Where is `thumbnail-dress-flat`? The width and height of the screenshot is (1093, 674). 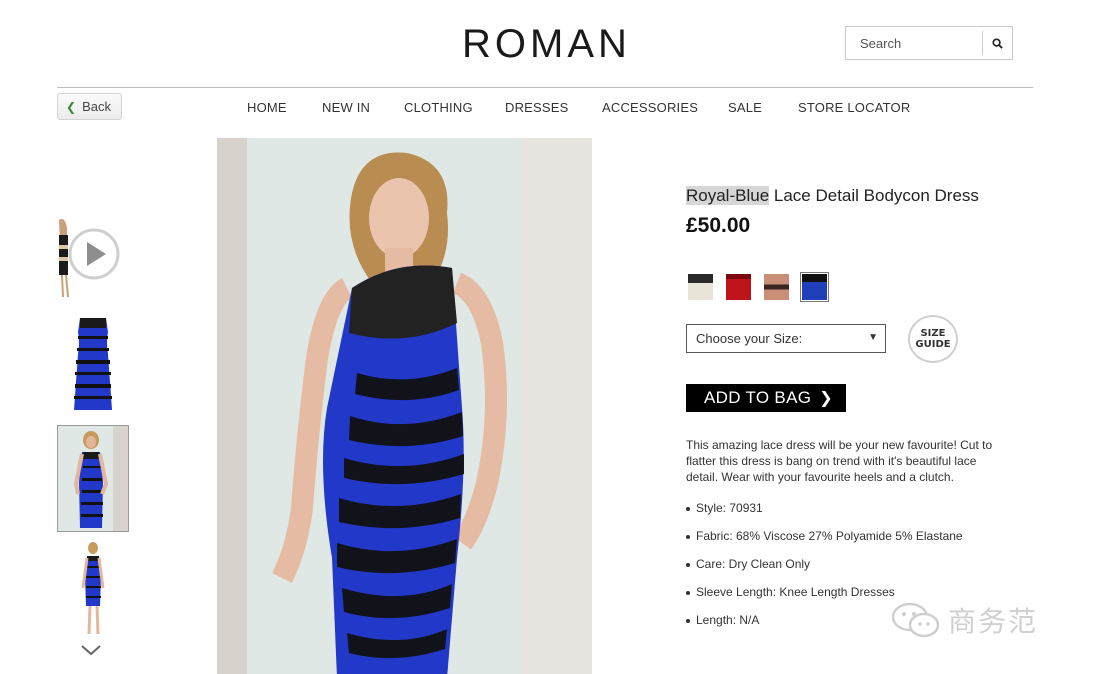 thumbnail-dress-flat is located at coordinates (93, 366).